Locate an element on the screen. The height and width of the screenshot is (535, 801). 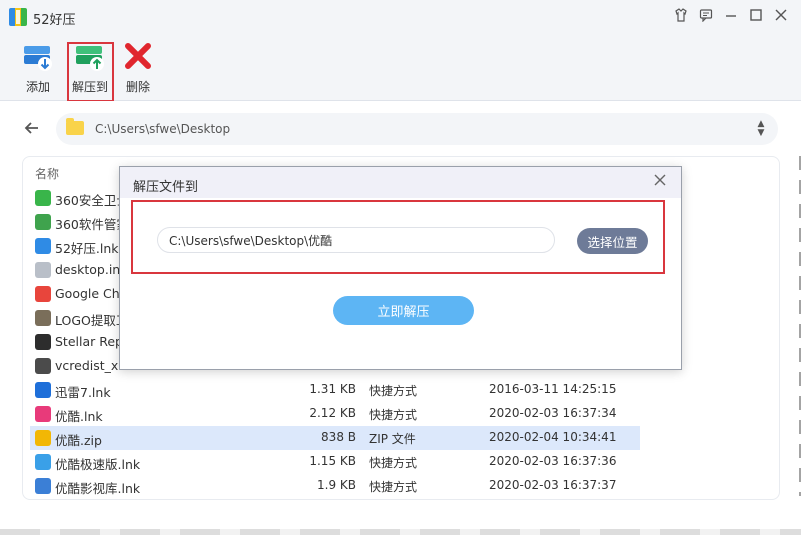
file-row: 优酷极速版.lnk 1.15 KB 快捷方式 2020-02-03 16:37:36 is located at coordinates (335, 462).